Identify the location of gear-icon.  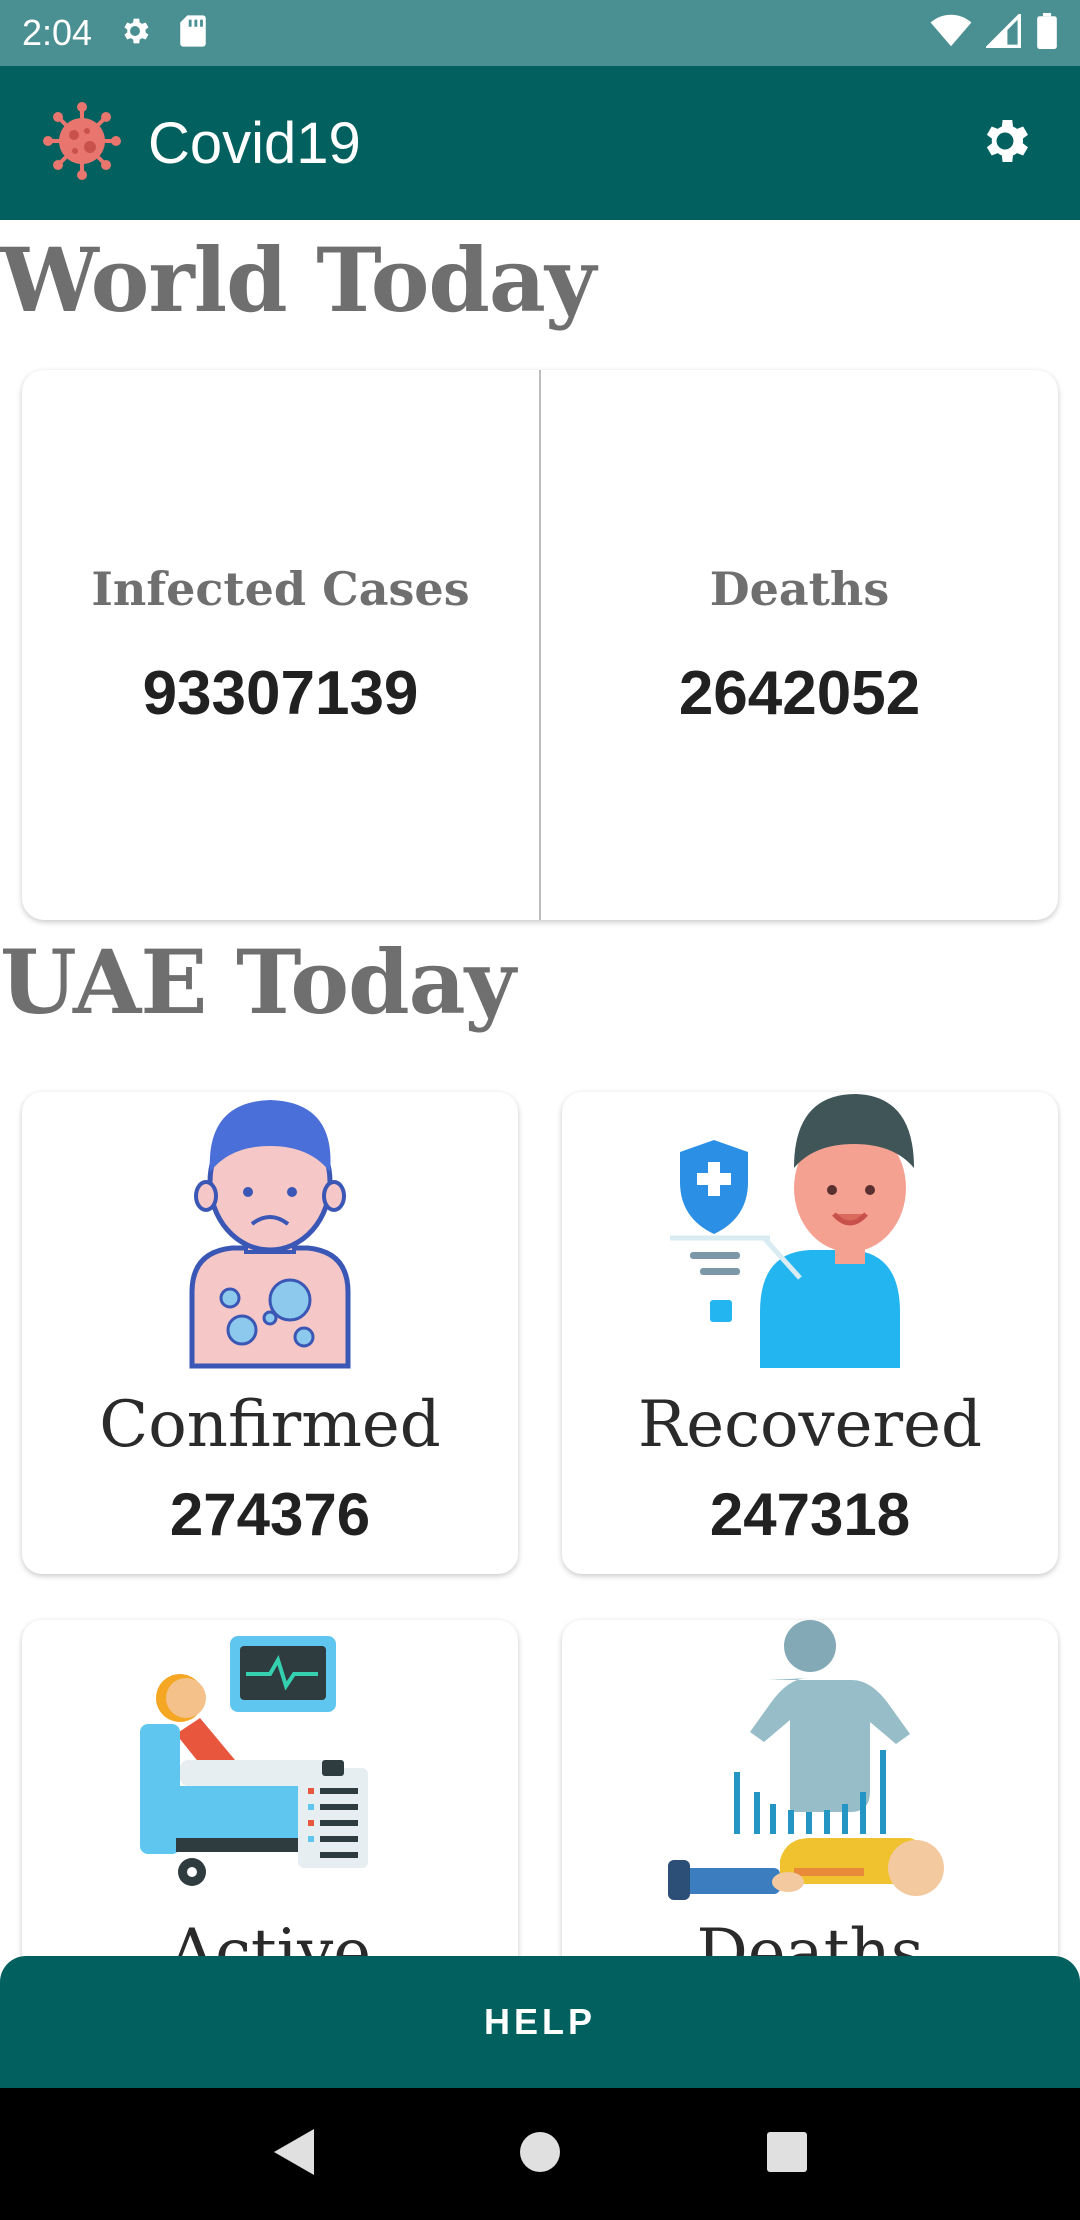
(1005, 143).